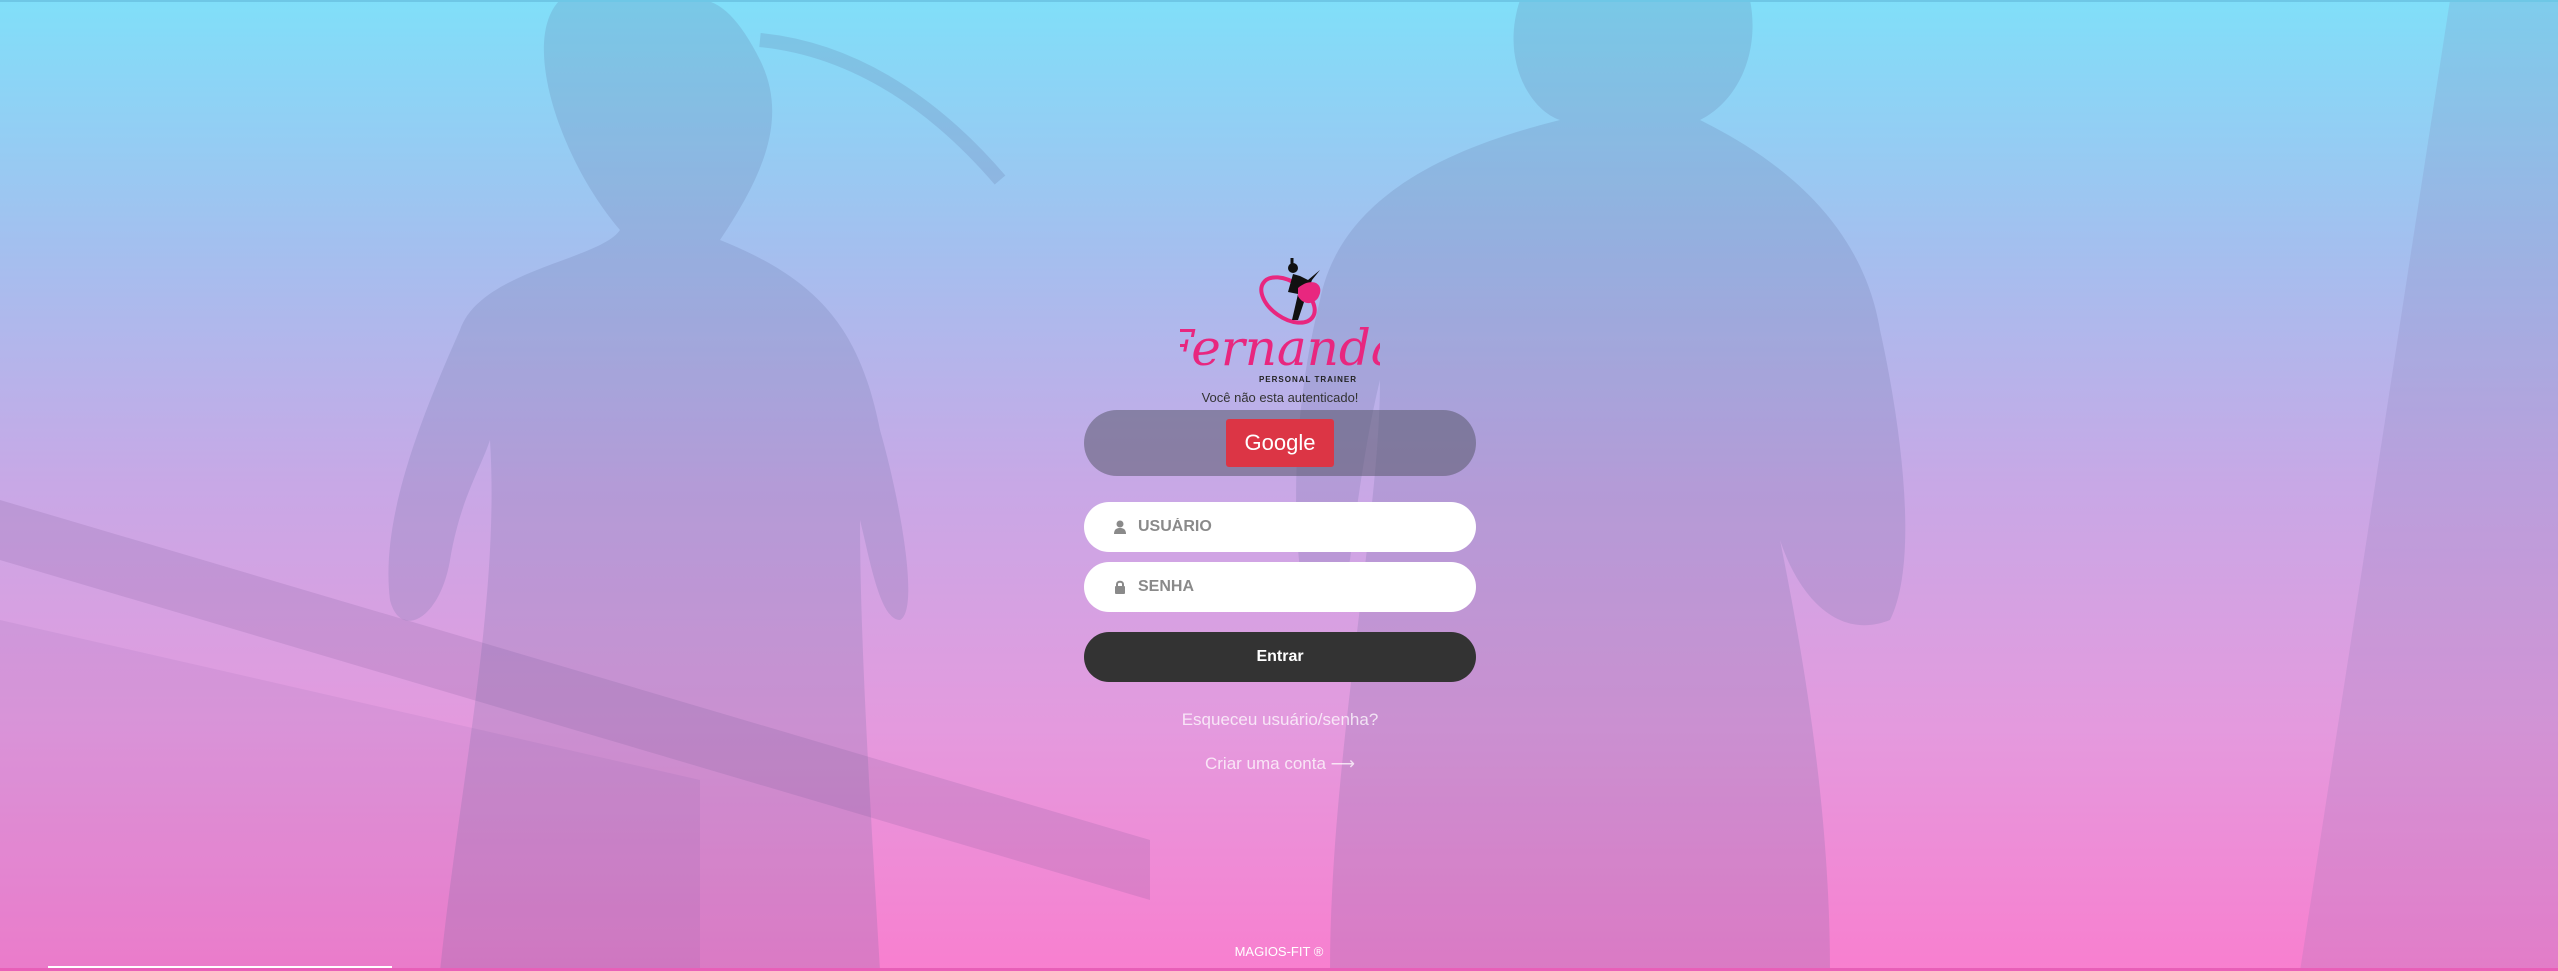 The width and height of the screenshot is (2558, 971). What do you see at coordinates (1120, 527) in the screenshot?
I see `user-icon` at bounding box center [1120, 527].